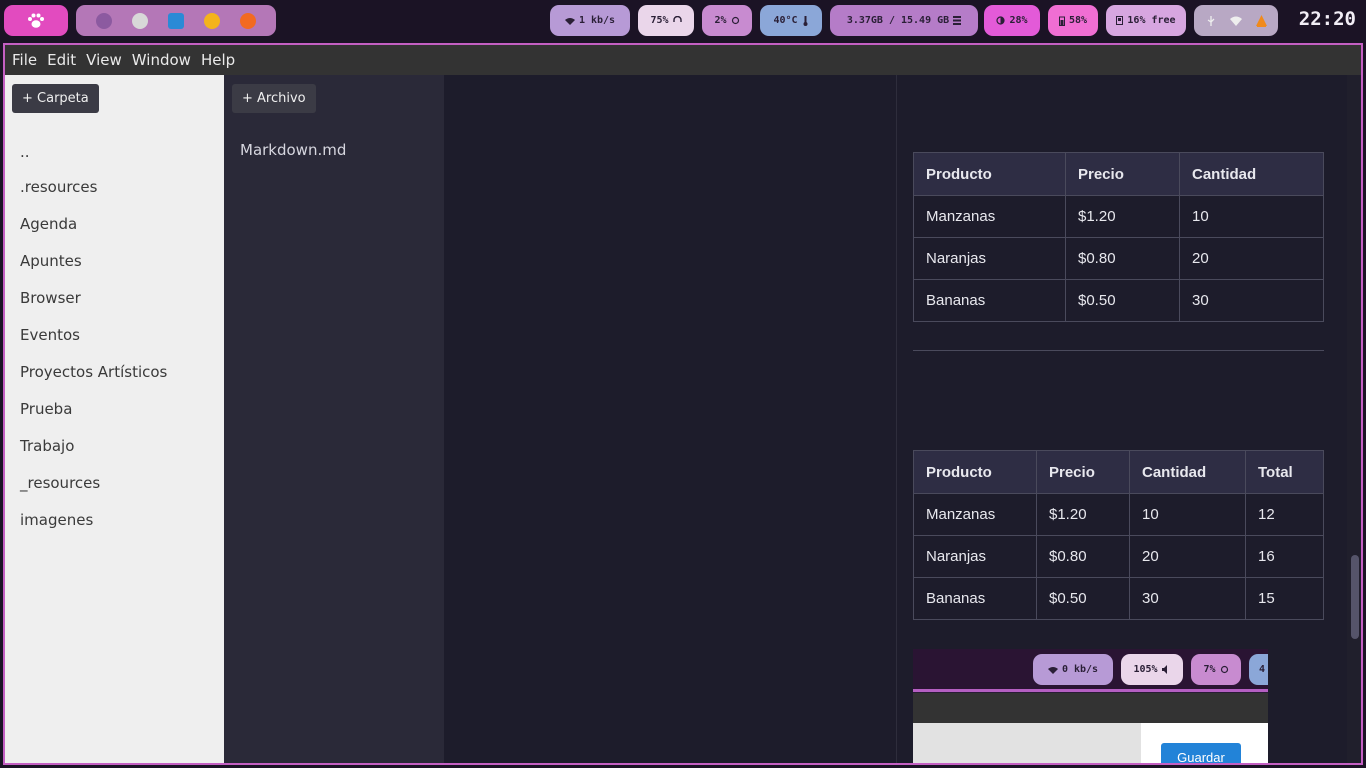  What do you see at coordinates (50, 298) in the screenshot?
I see `folder-item: Browser` at bounding box center [50, 298].